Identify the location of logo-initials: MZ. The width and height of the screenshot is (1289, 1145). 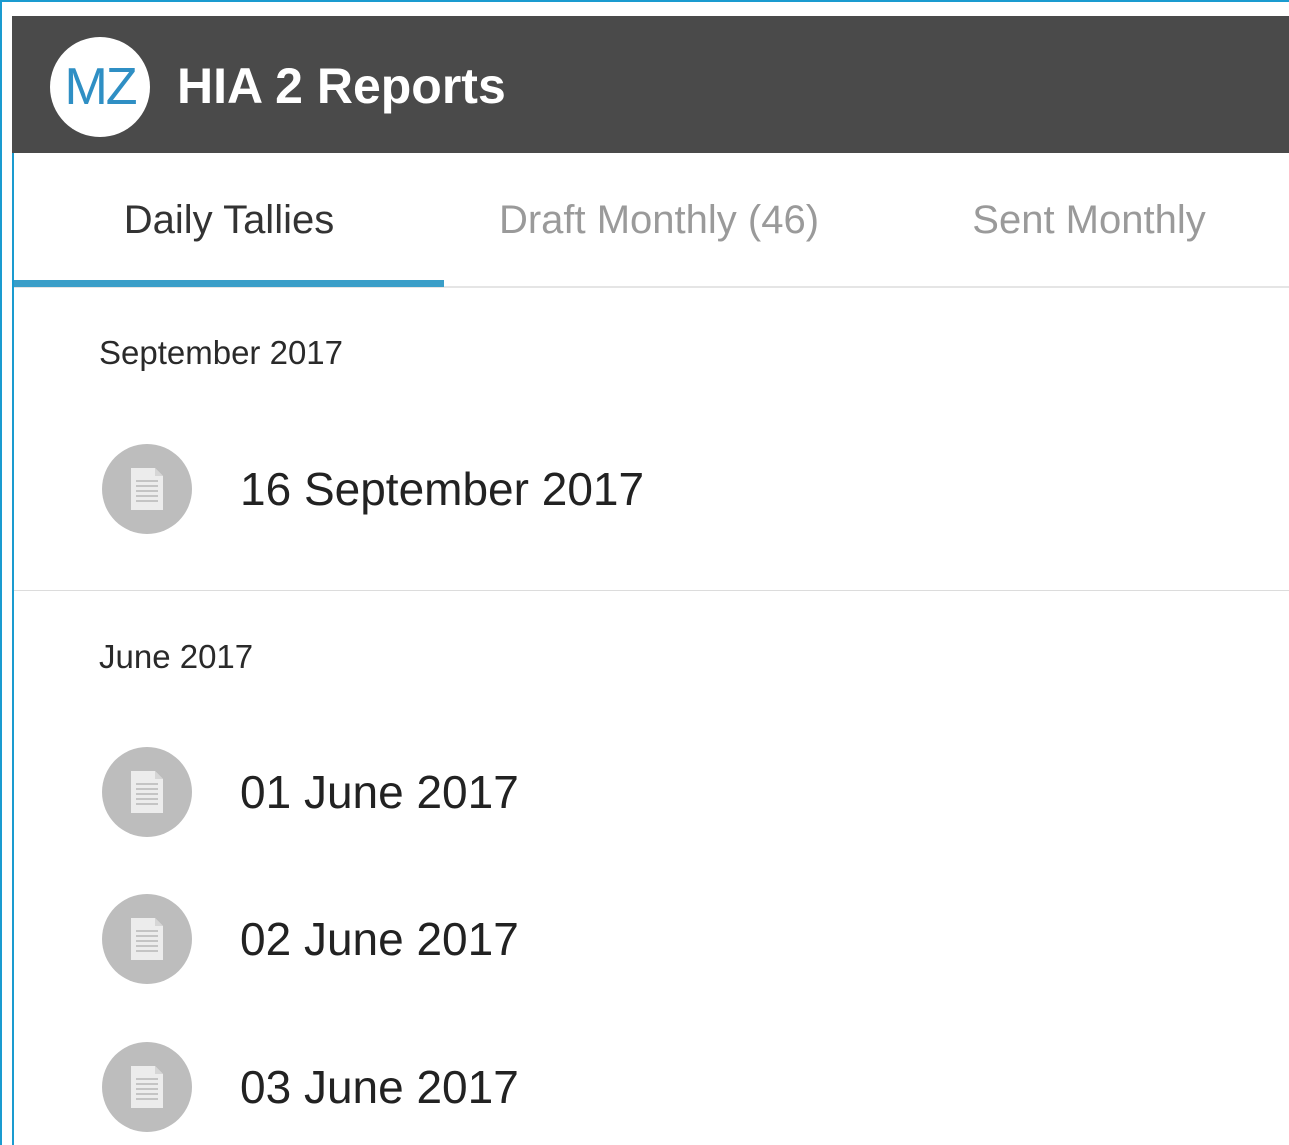
(100, 87).